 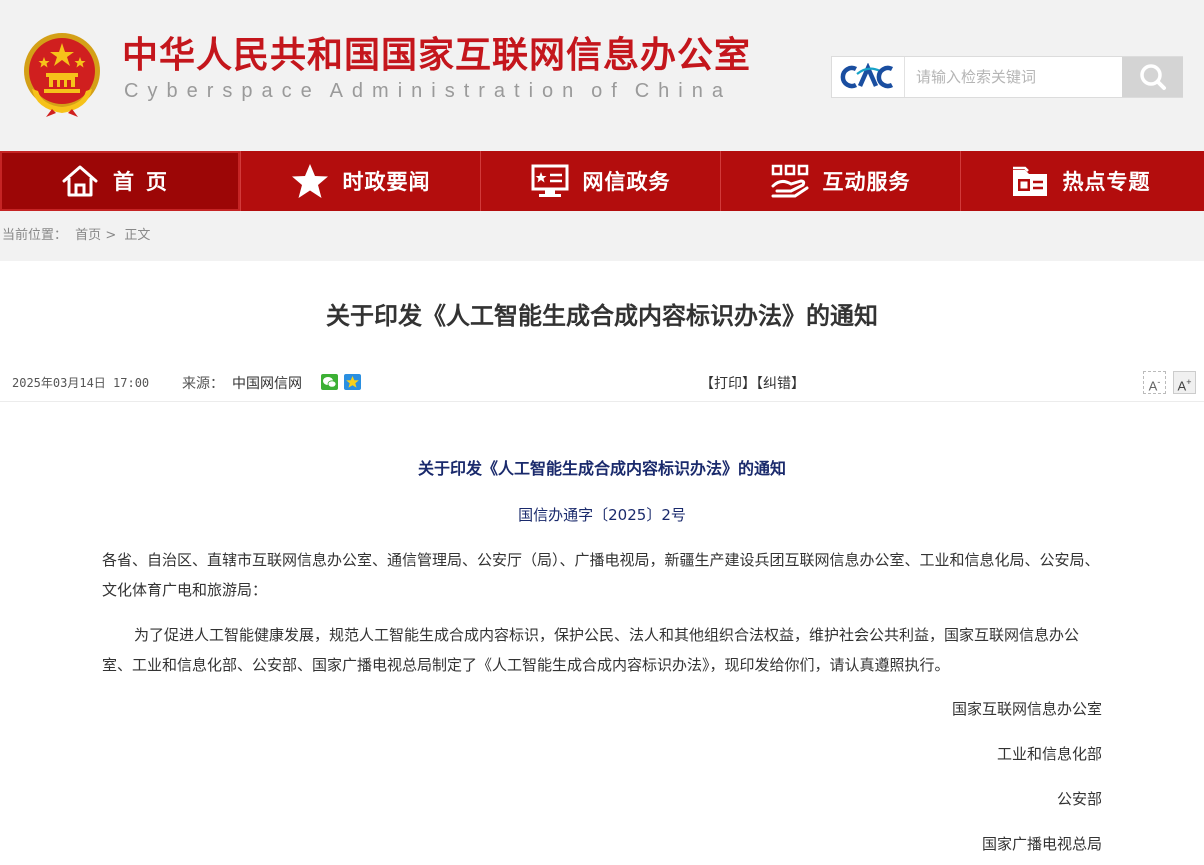 I want to click on main-nav: 首页 时政要闻 网信政务 互动服务 热点专题, so click(x=602, y=181).